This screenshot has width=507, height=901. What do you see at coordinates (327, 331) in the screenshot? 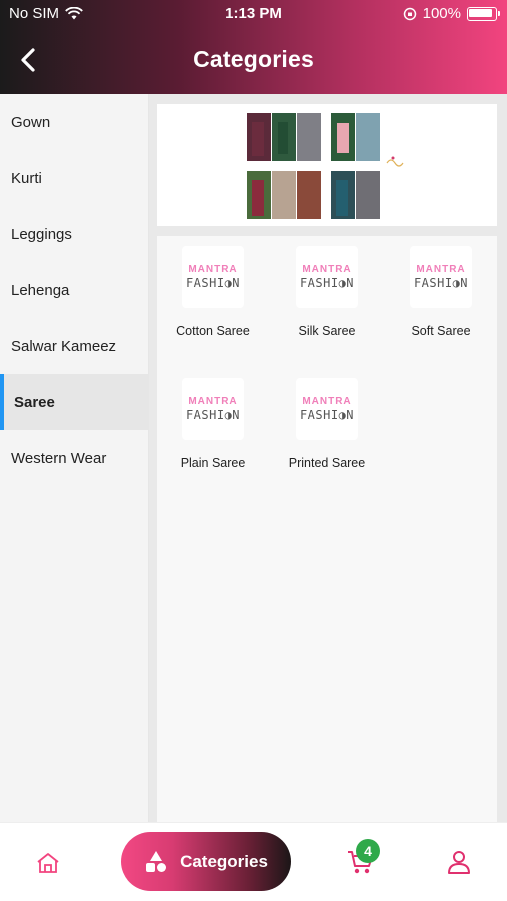
I see `subcategory-label: Silk Saree` at bounding box center [327, 331].